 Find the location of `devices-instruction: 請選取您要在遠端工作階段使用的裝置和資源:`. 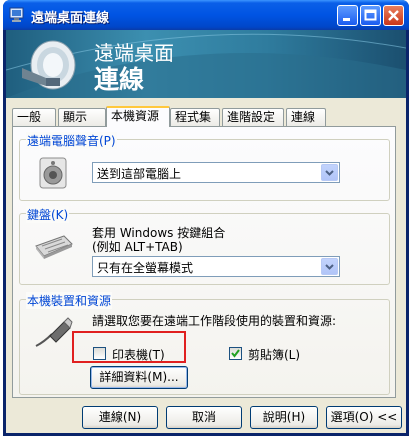

devices-instruction: 請選取您要在遠端工作階段使用的裝置和資源: is located at coordinates (214, 321).